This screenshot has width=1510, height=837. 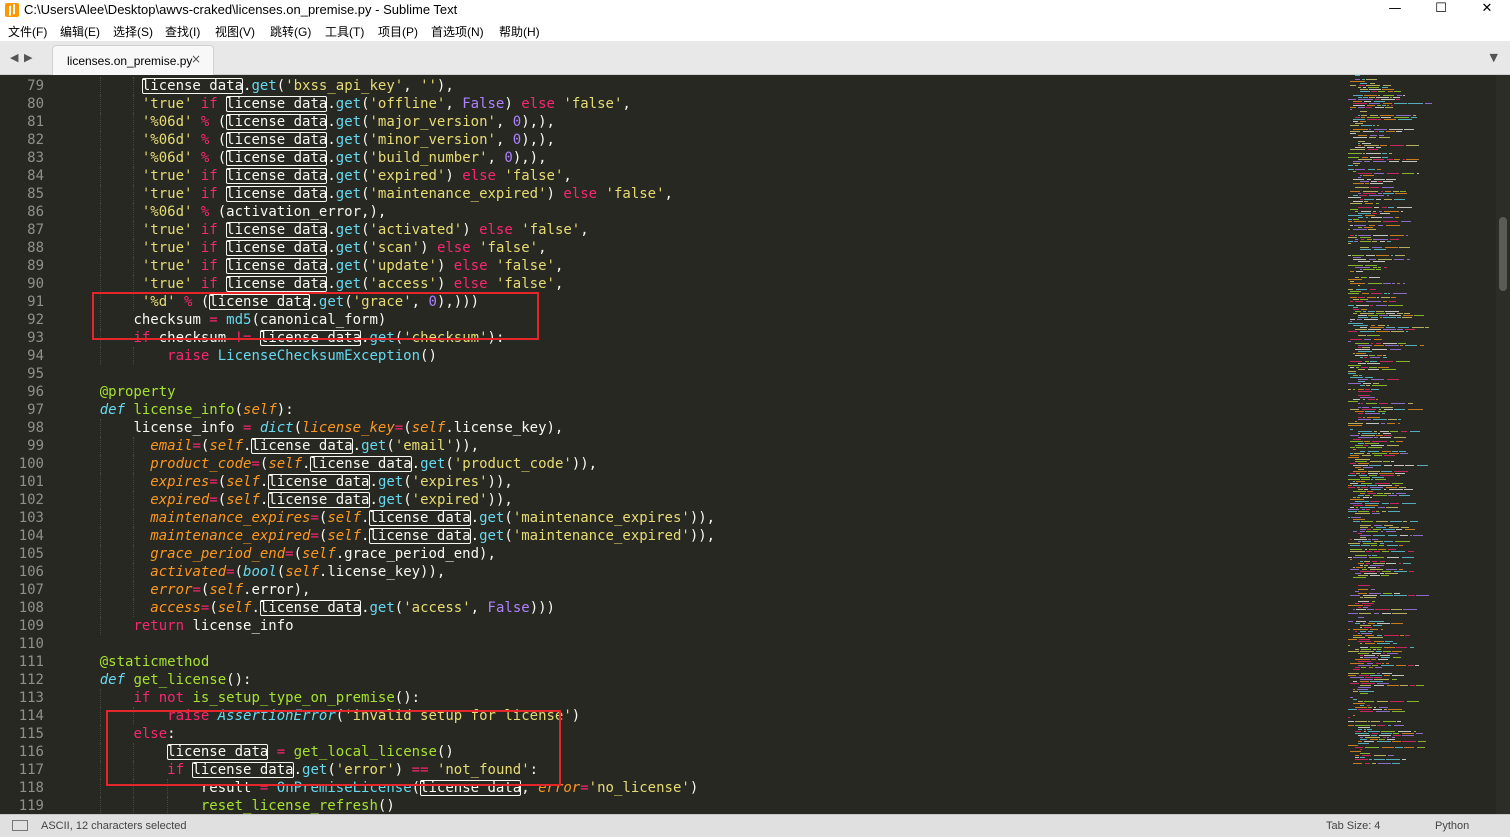 What do you see at coordinates (176, 680) in the screenshot?
I see `code-line: def get_license():` at bounding box center [176, 680].